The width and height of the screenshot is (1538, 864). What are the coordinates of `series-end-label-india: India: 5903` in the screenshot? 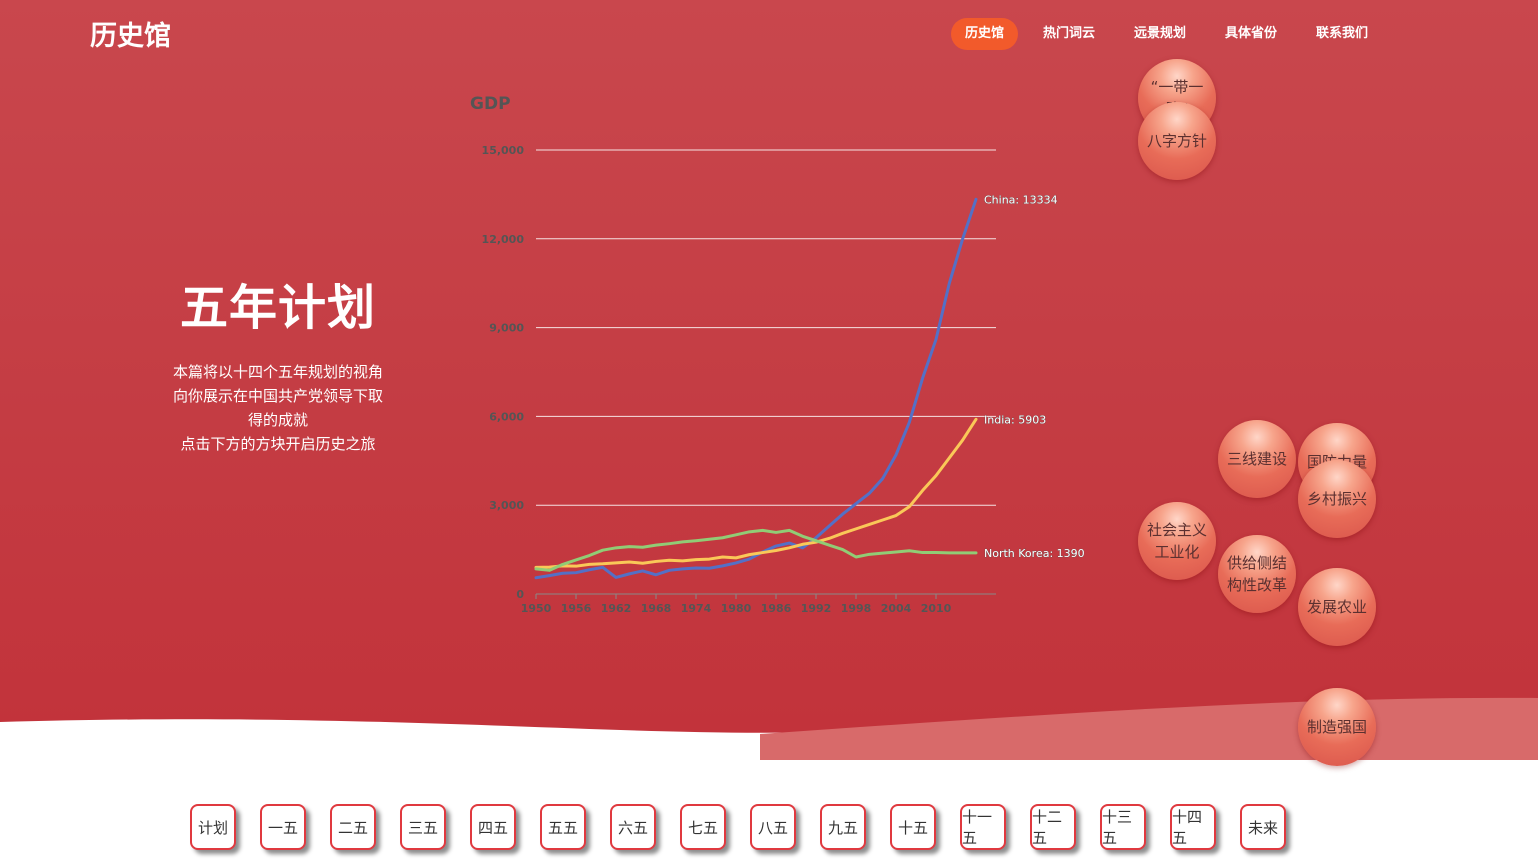 It's located at (1015, 419).